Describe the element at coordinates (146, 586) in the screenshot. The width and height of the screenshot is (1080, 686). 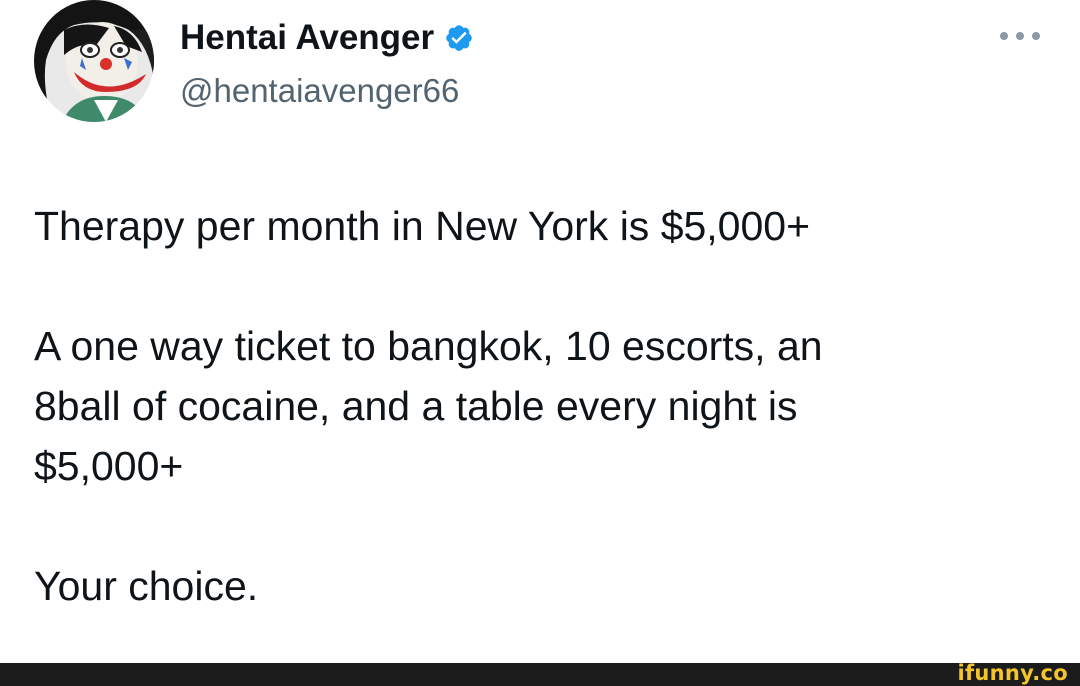
I see `tweet-line: Your choice.` at that location.